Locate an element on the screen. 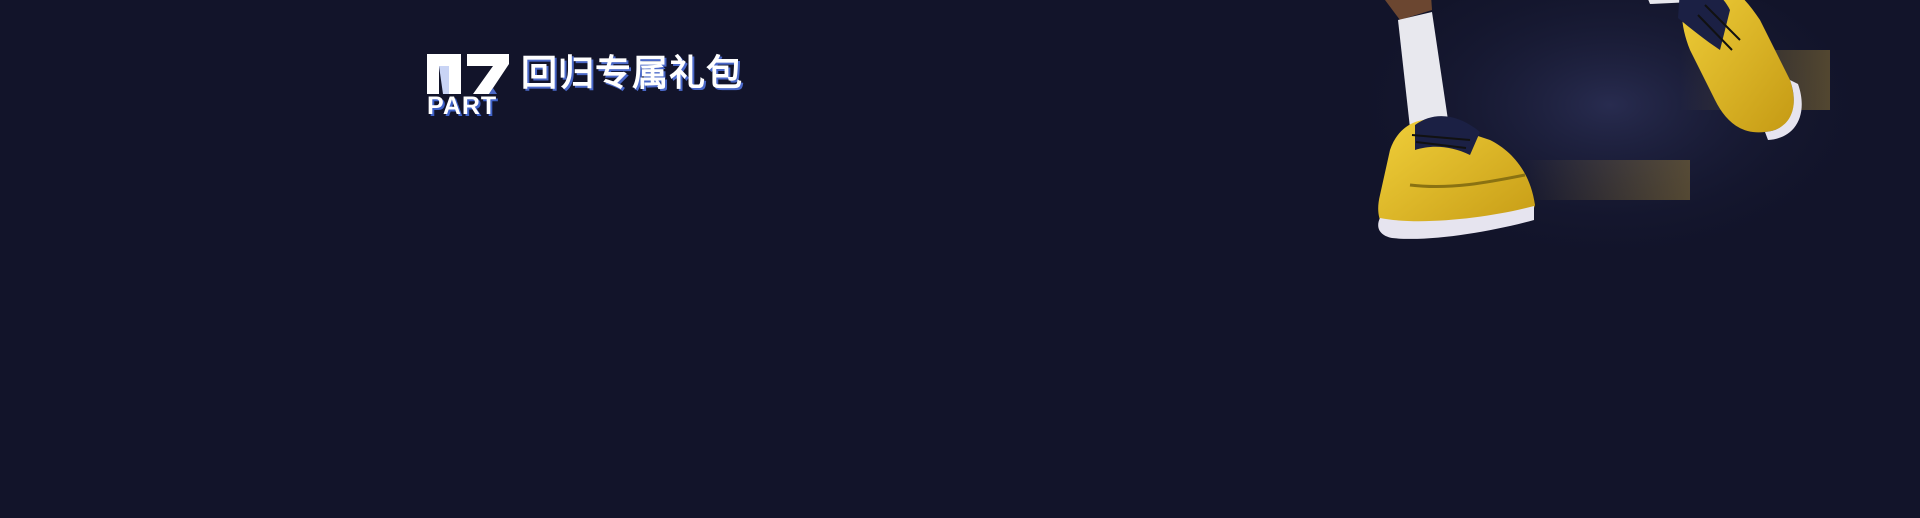 This screenshot has width=1920, height=518. part-number-graphic is located at coordinates (468, 74).